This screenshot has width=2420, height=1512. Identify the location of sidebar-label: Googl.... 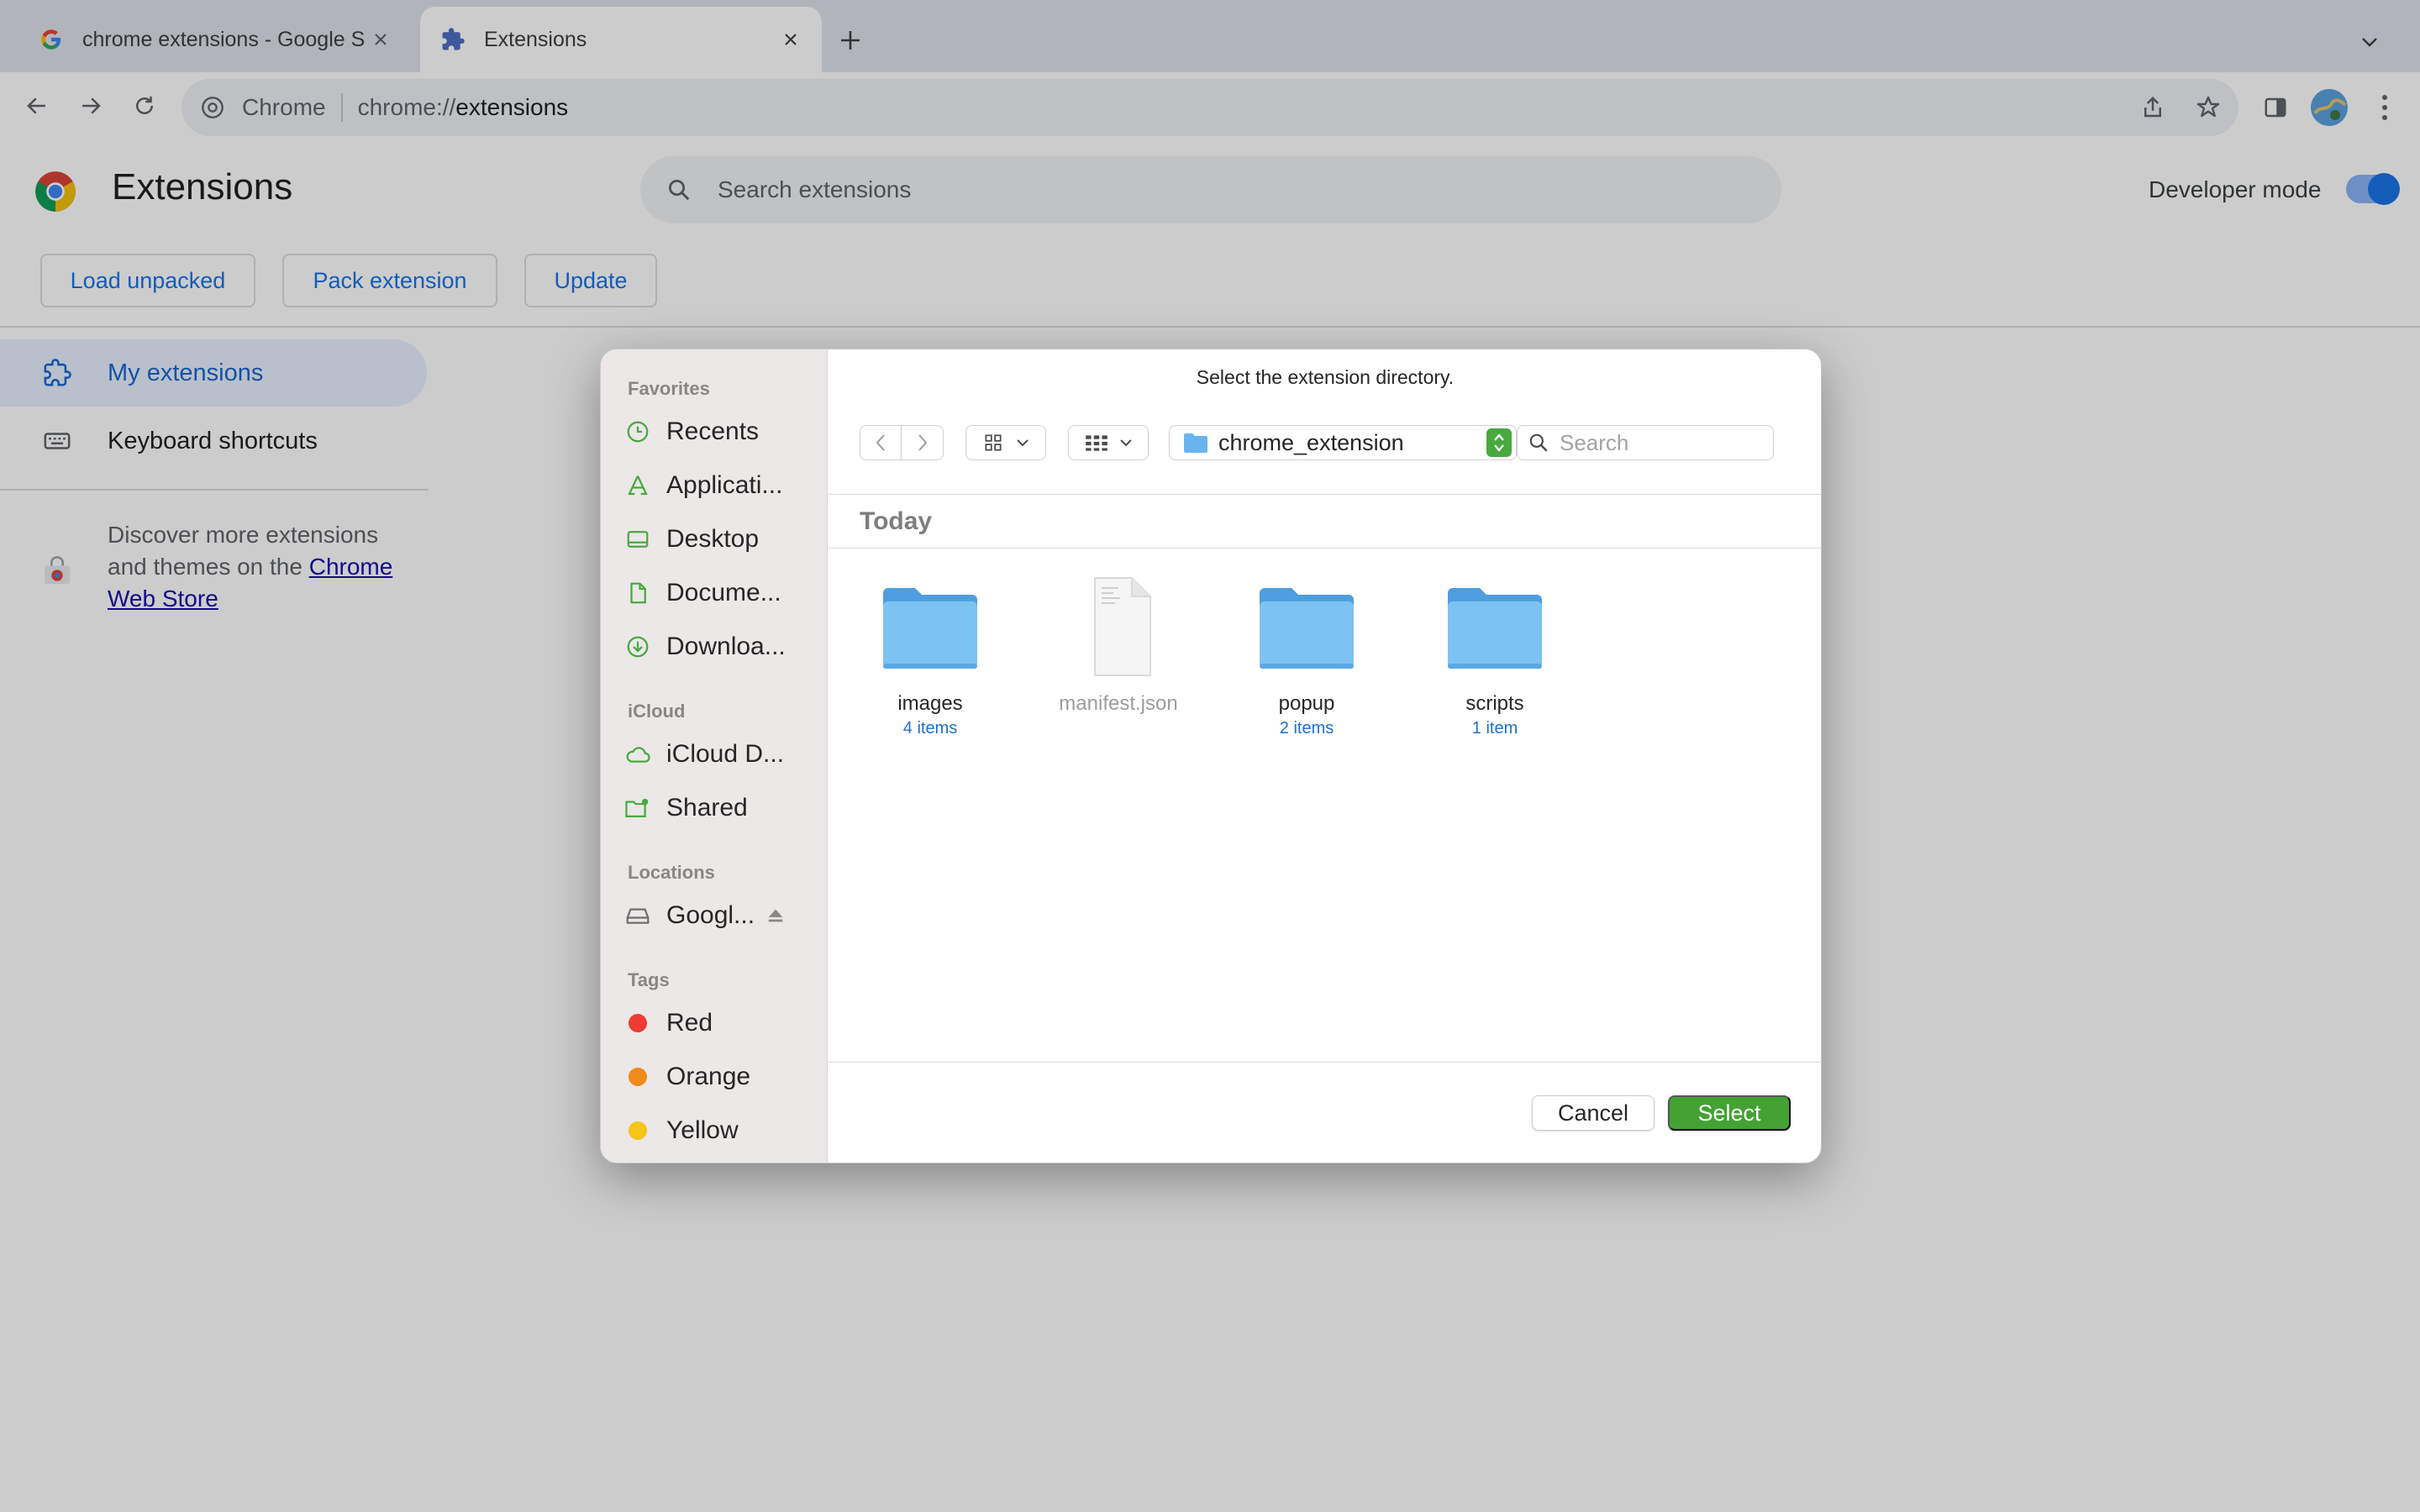
(710, 915).